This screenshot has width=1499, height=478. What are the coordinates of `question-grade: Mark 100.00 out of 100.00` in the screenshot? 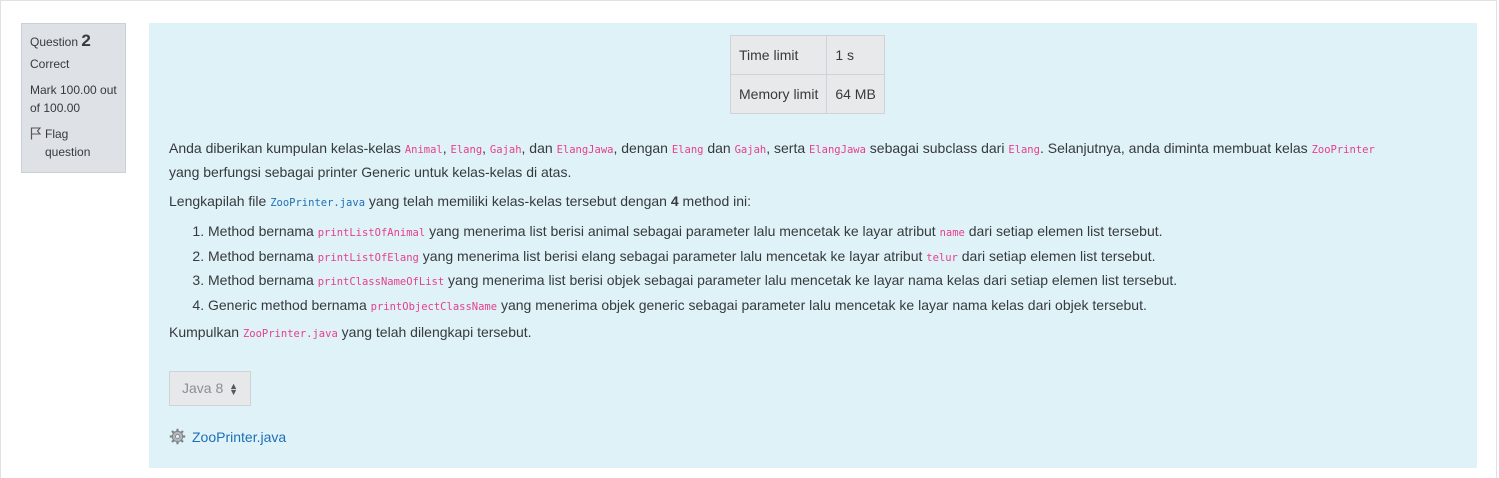 It's located at (73, 99).